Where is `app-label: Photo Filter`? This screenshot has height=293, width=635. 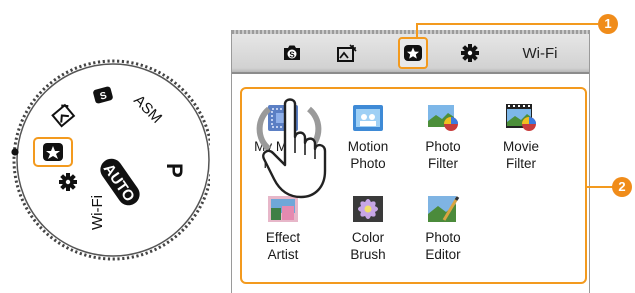
app-label: Photo Filter is located at coordinates (443, 155).